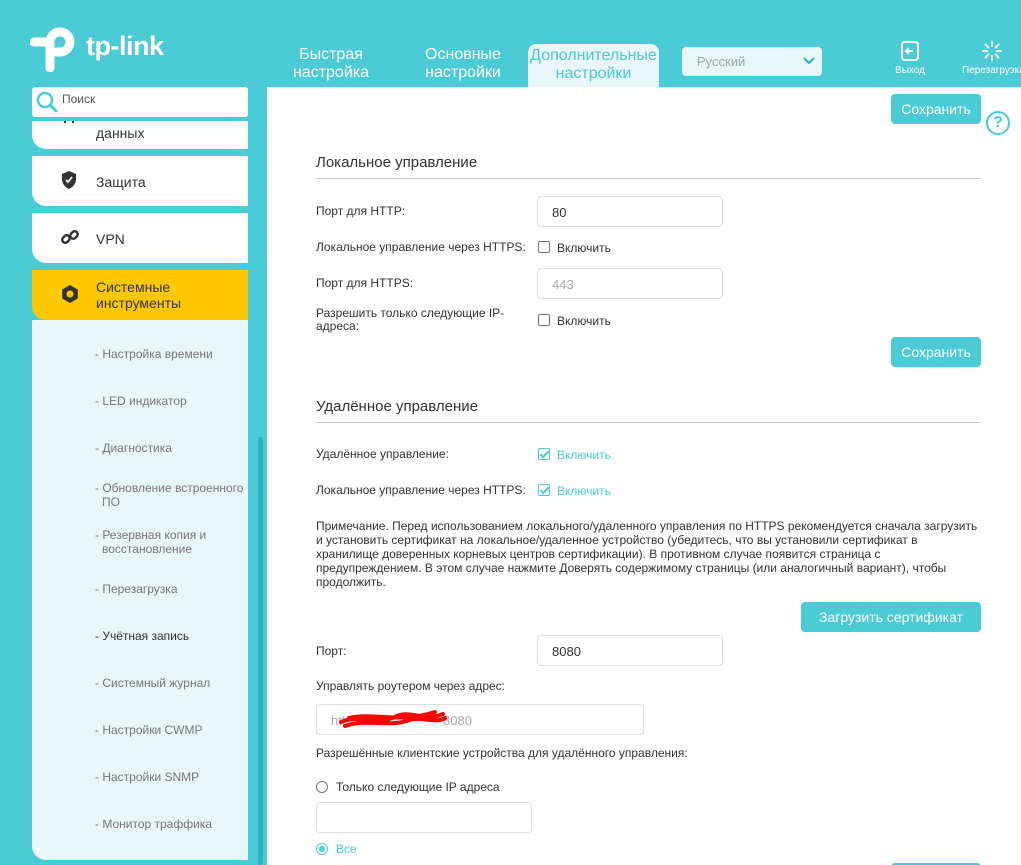 The image size is (1021, 865). What do you see at coordinates (331, 54) in the screenshot?
I see `tab-label-line1: Быстрая` at bounding box center [331, 54].